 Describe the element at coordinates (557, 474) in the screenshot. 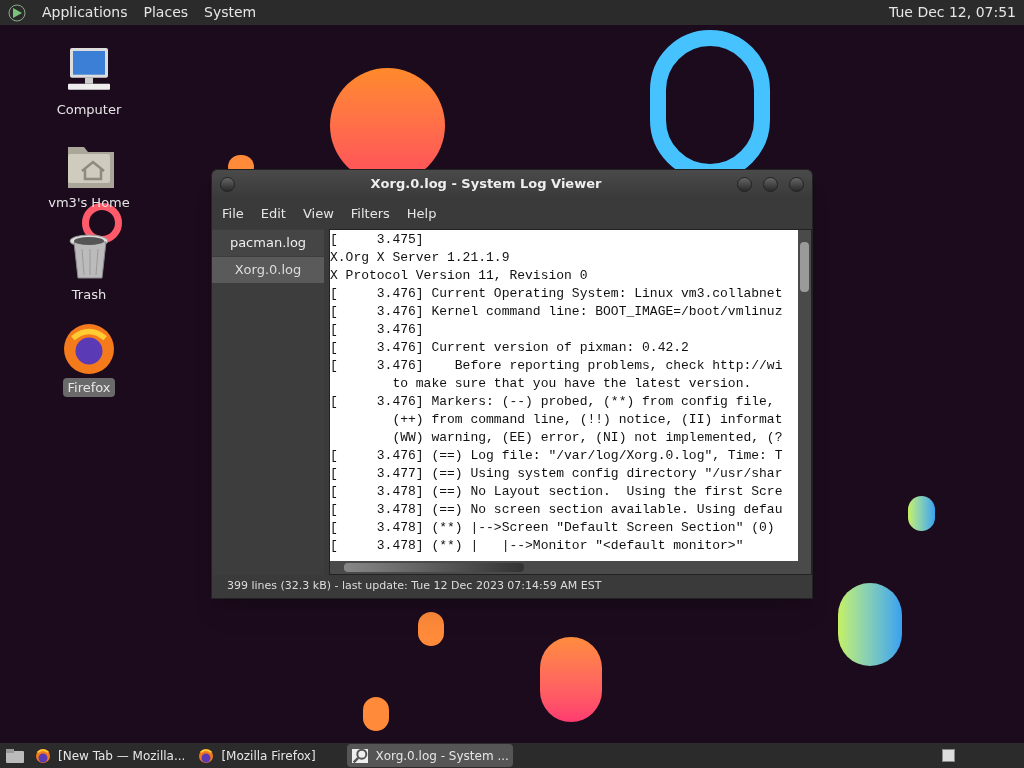

I see `log-line: [ 3.477] (==) Using system config directory "/usr/shar` at that location.